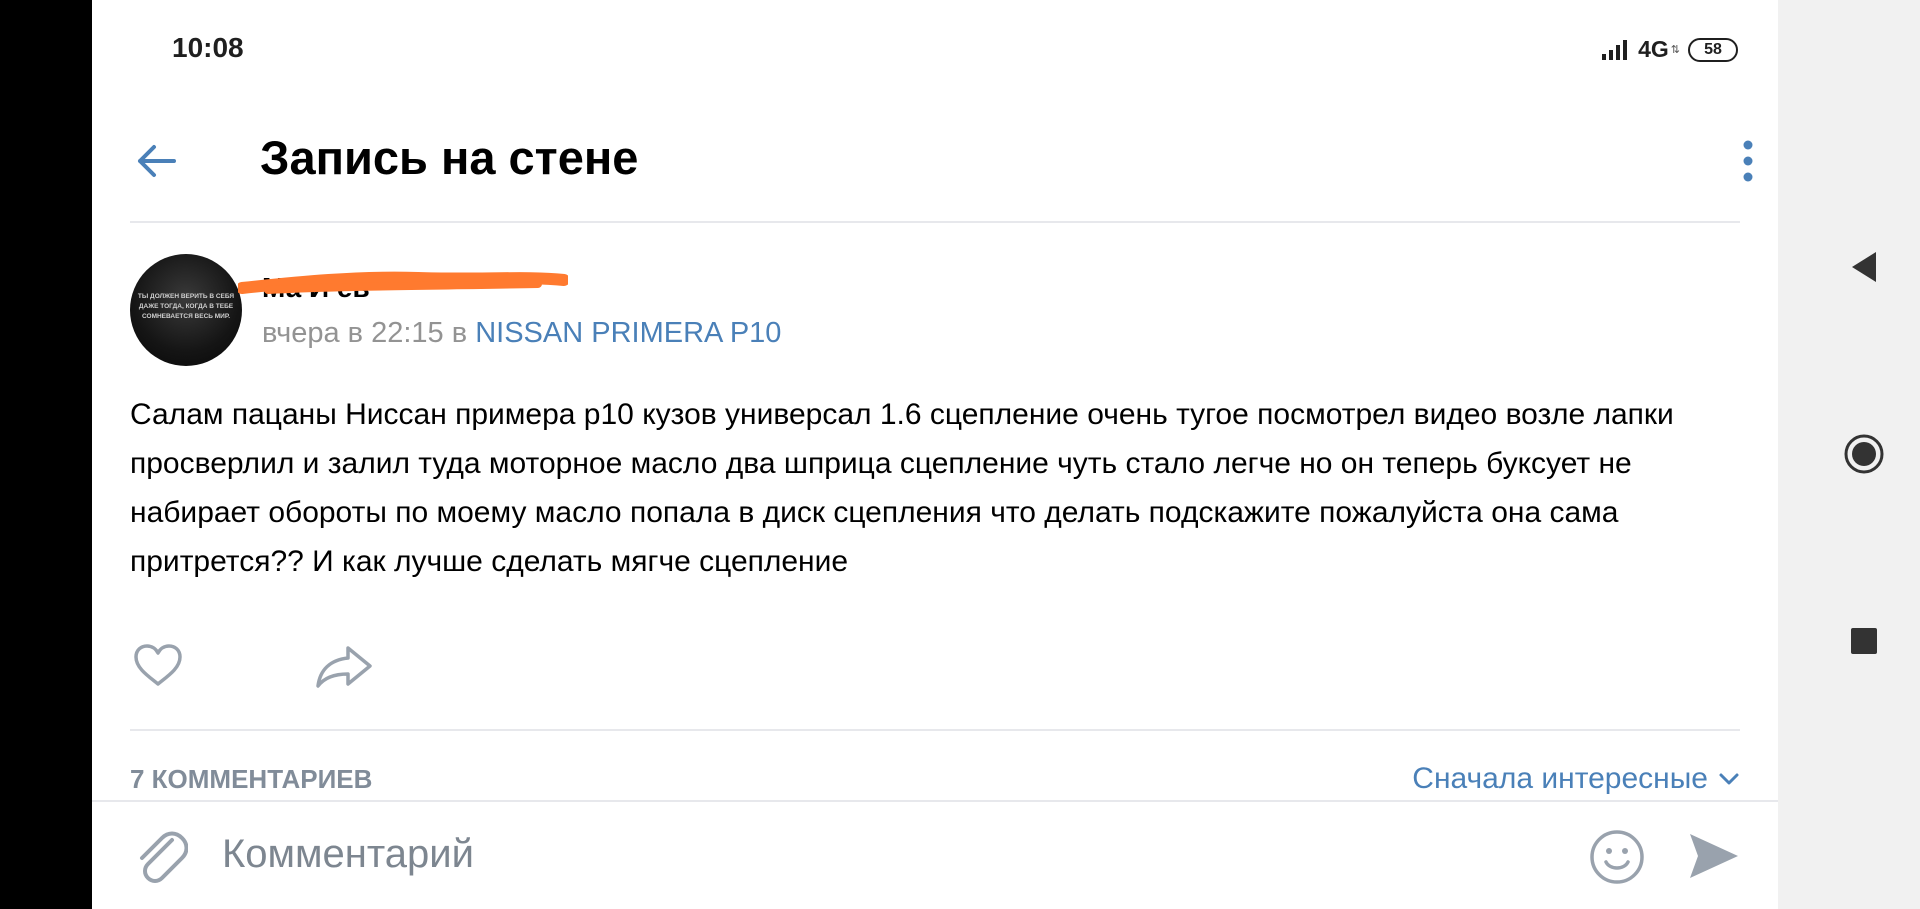 The width and height of the screenshot is (1920, 909). I want to click on status-indicators: 4G ⇅ 58, so click(1669, 49).